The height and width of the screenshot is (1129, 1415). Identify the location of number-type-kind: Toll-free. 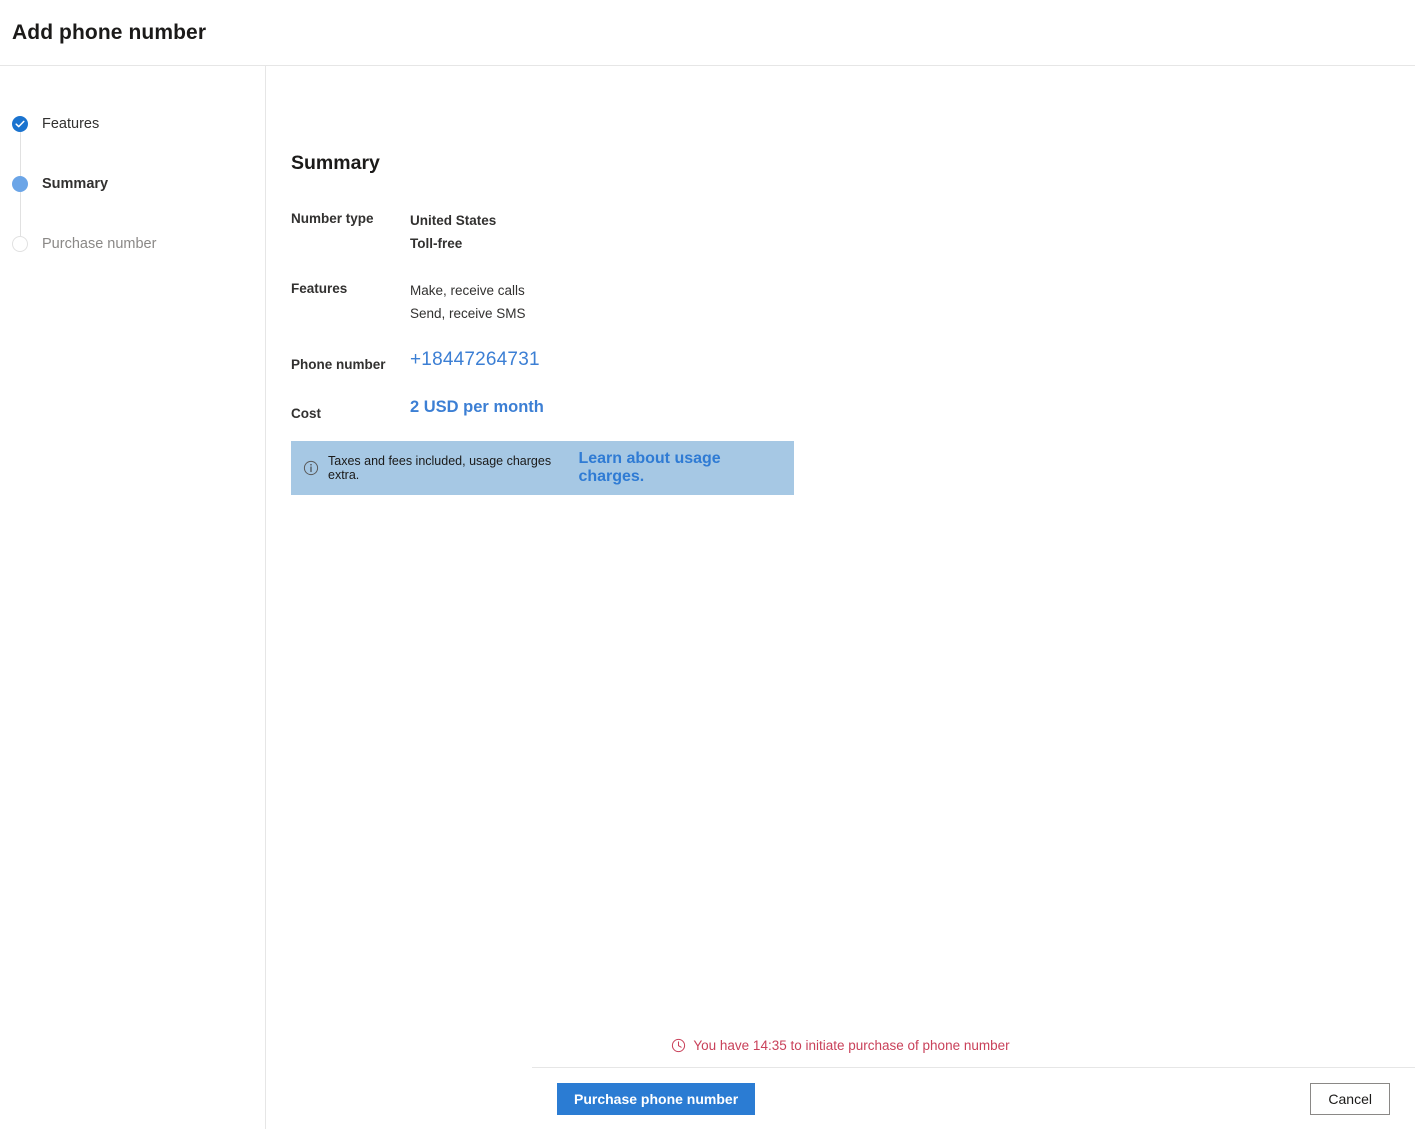
(436, 243).